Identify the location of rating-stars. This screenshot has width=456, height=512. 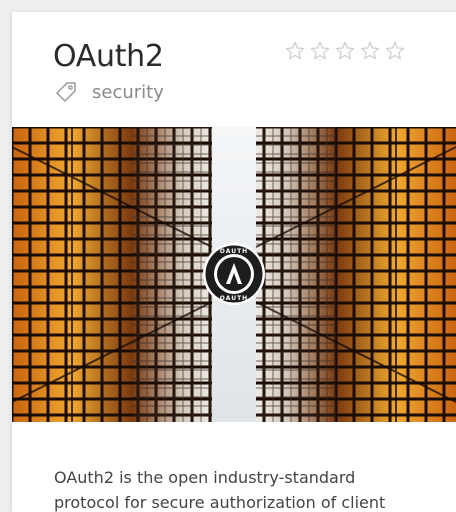
(345, 51).